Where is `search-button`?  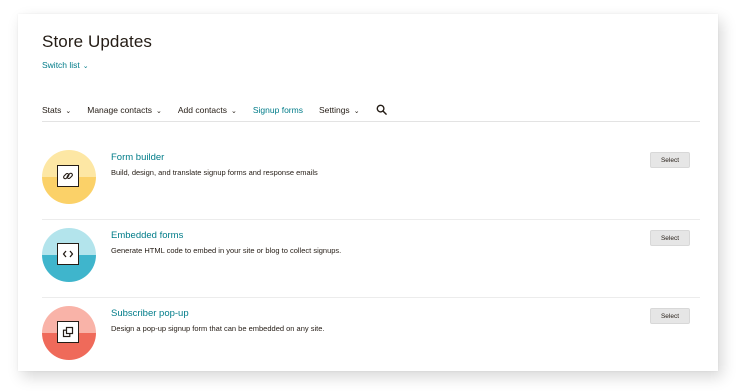
search-button is located at coordinates (381, 109).